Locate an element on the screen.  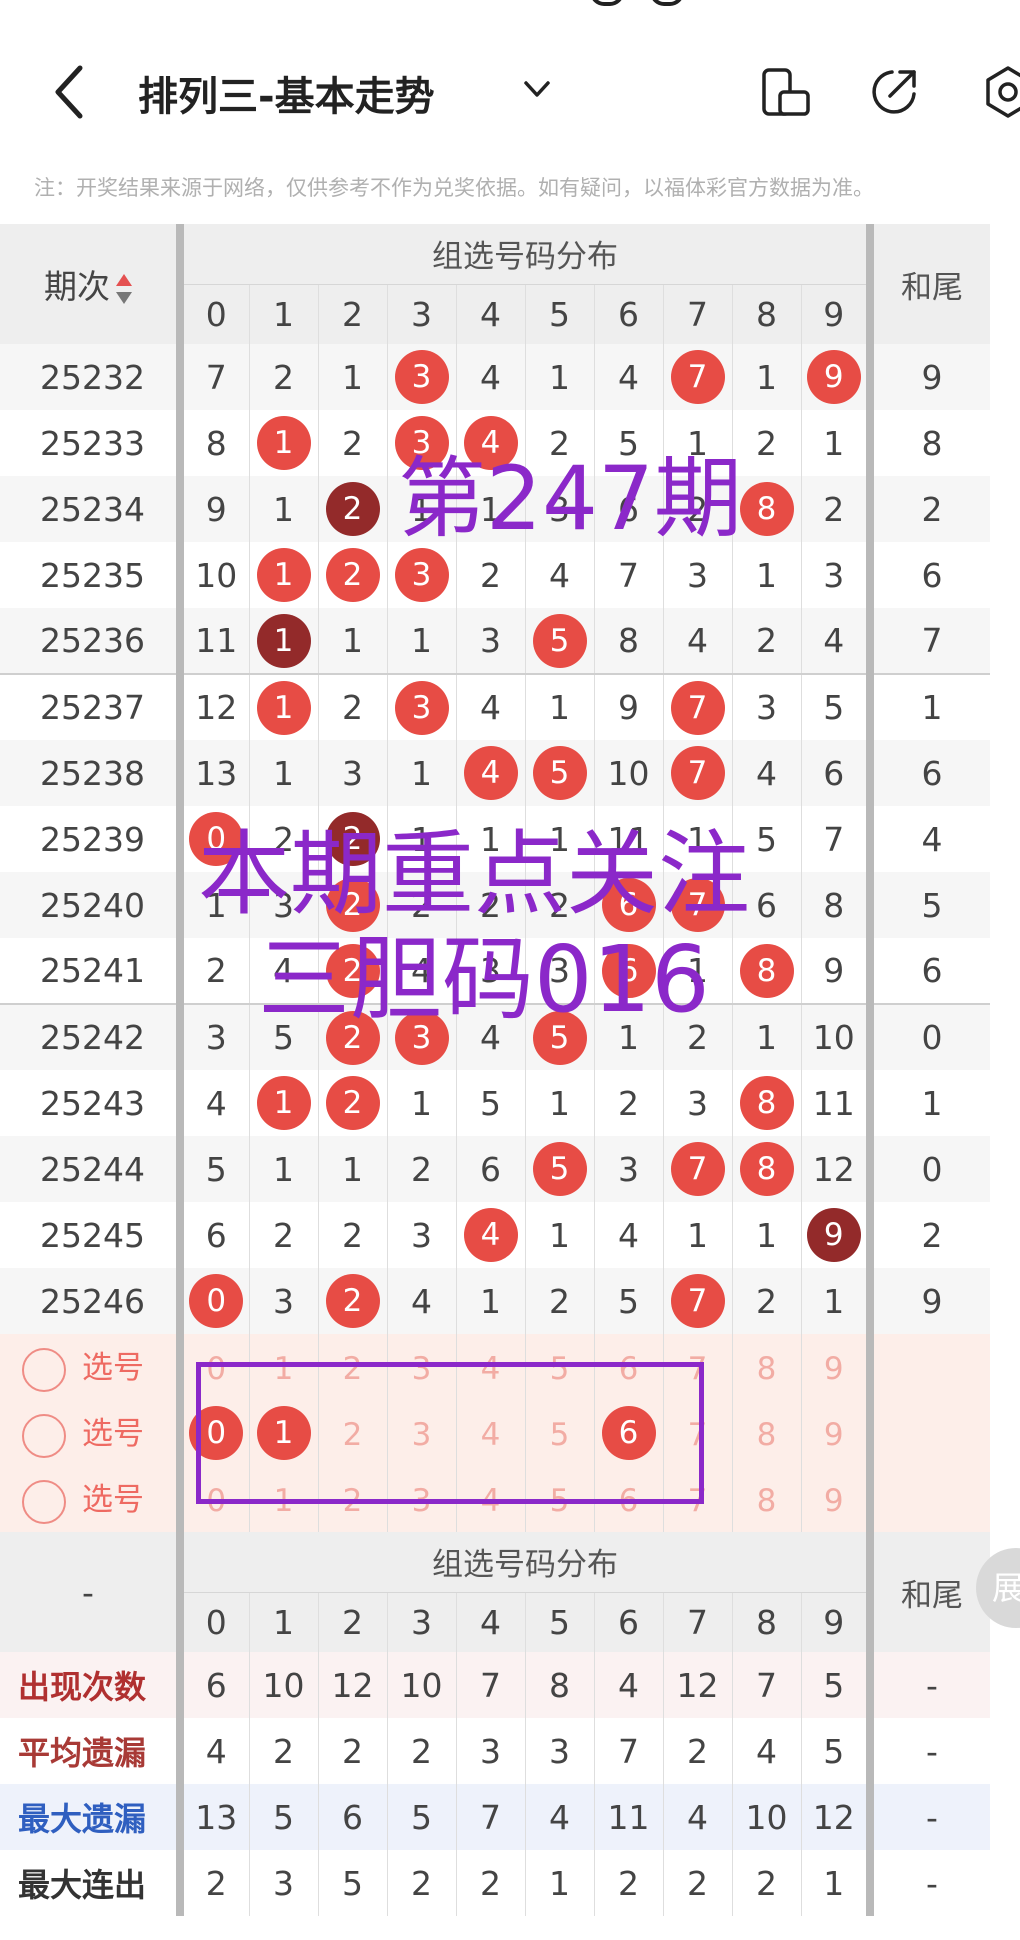
share-icon is located at coordinates (894, 92).